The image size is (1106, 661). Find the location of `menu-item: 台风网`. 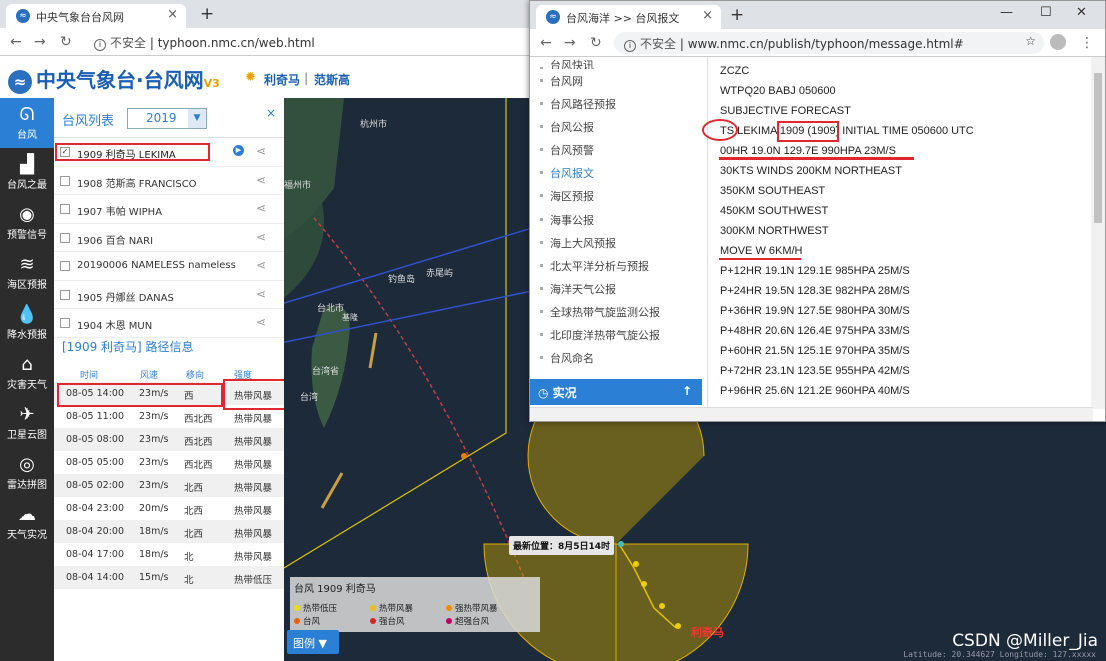

menu-item: 台风网 is located at coordinates (618, 80).